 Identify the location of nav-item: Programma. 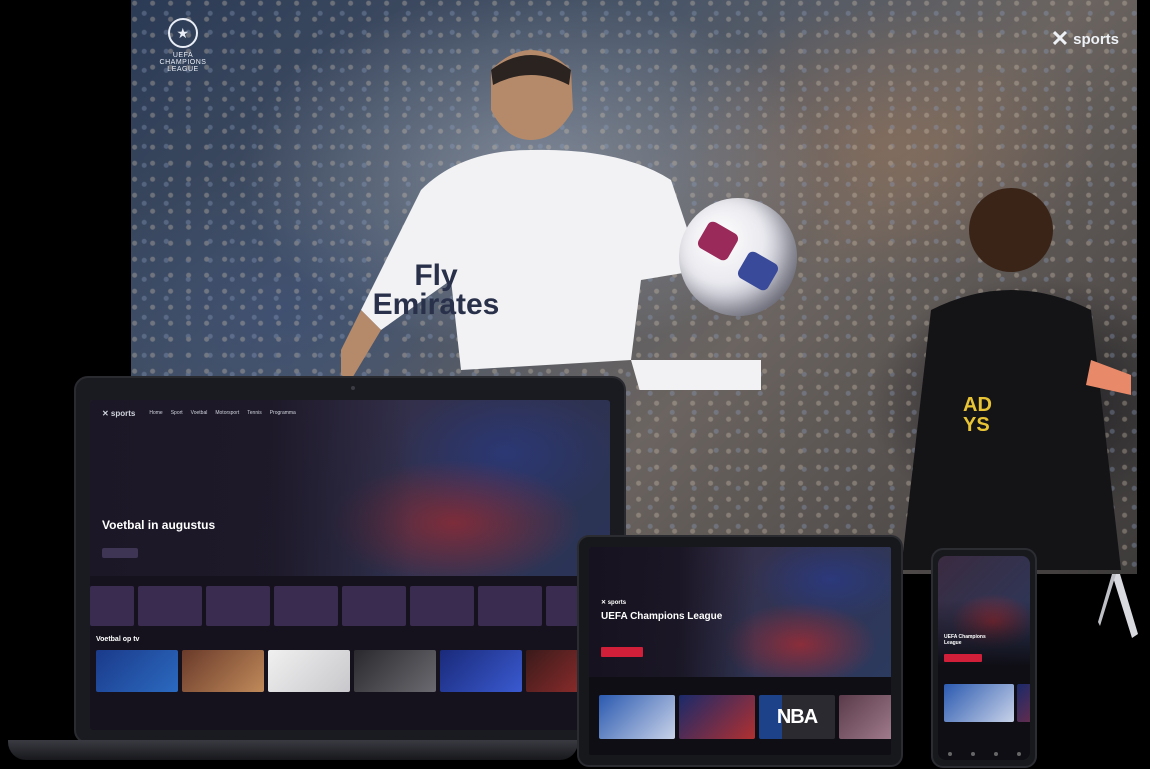
(283, 413).